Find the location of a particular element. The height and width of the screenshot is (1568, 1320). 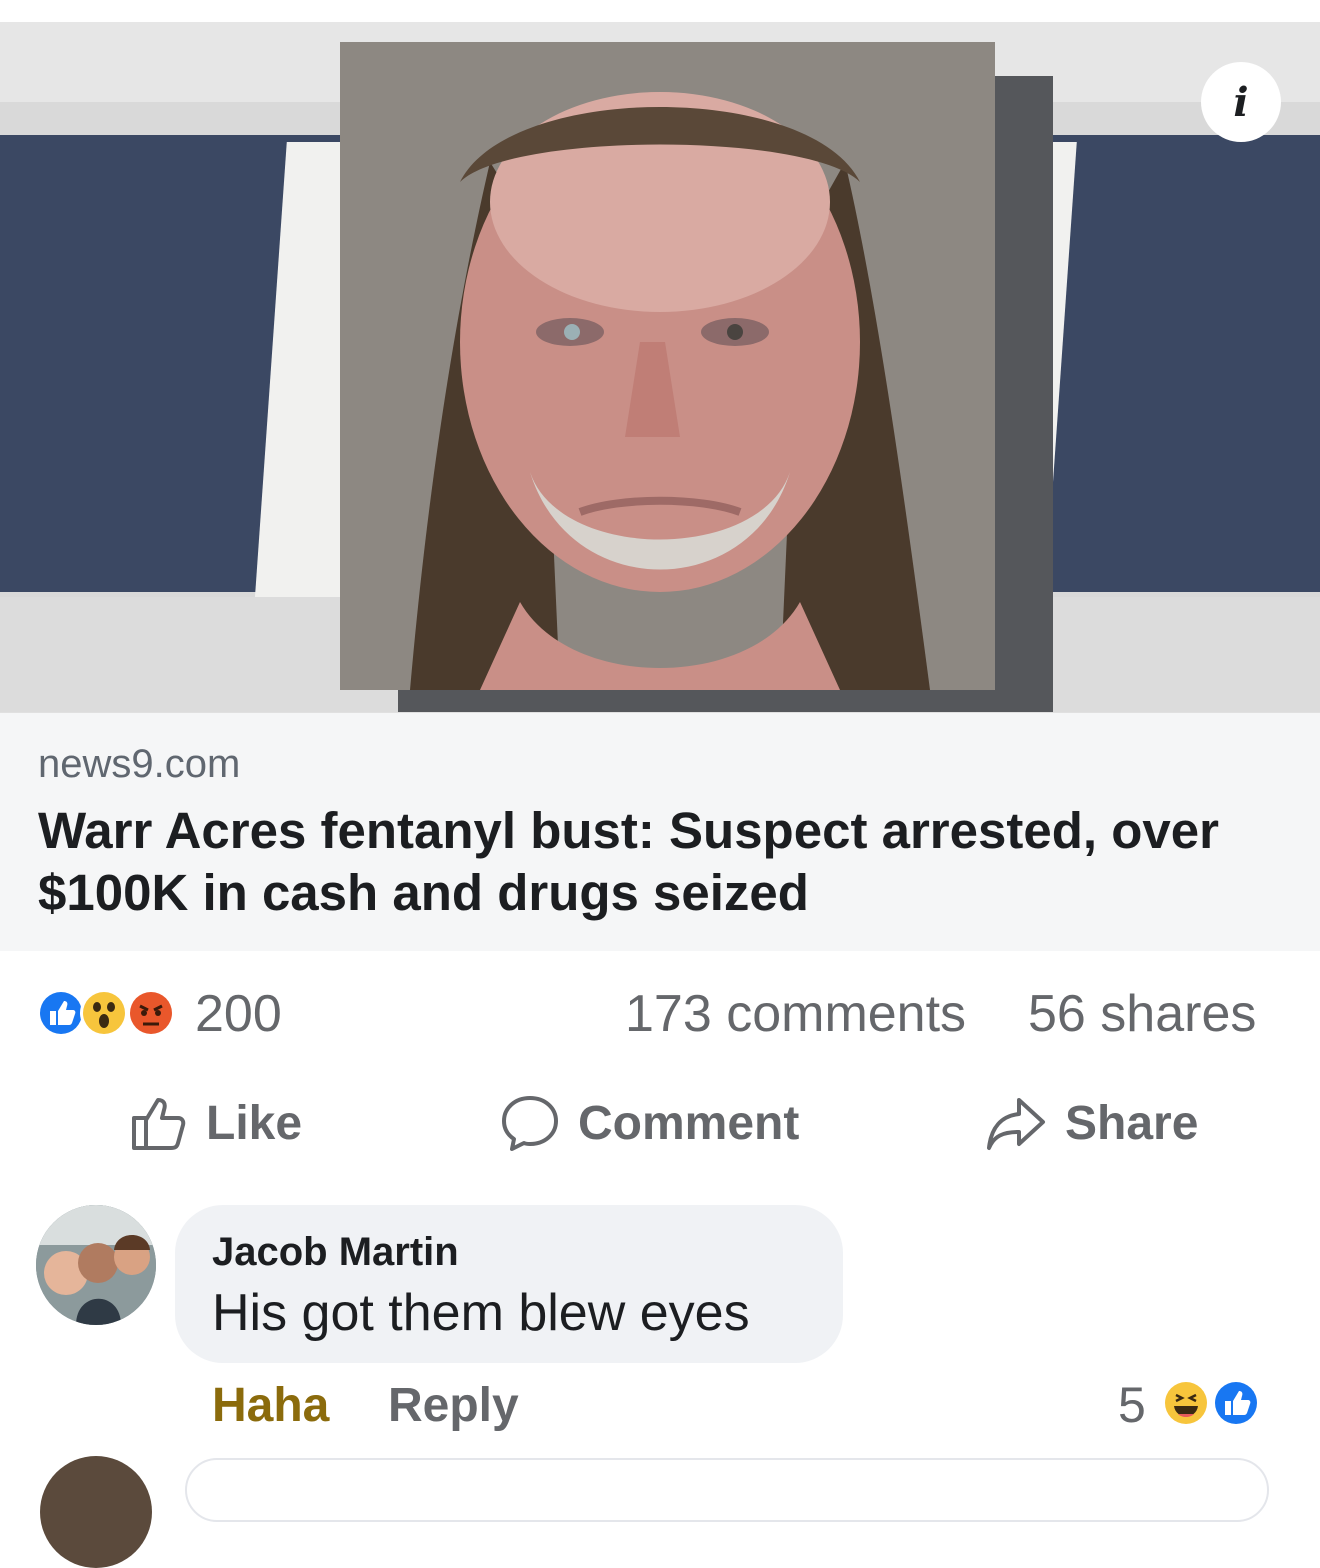

haha-icon is located at coordinates (1186, 1403).